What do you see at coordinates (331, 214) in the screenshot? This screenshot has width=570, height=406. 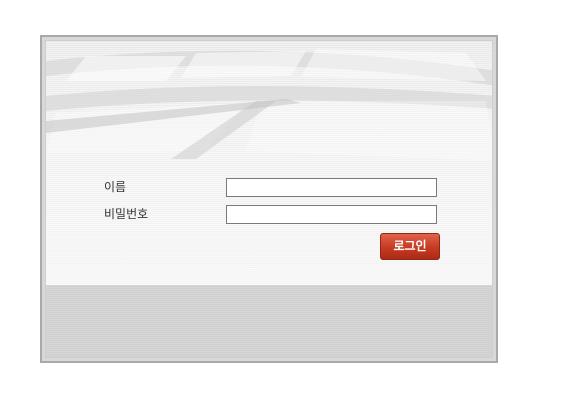 I see `password-input` at bounding box center [331, 214].